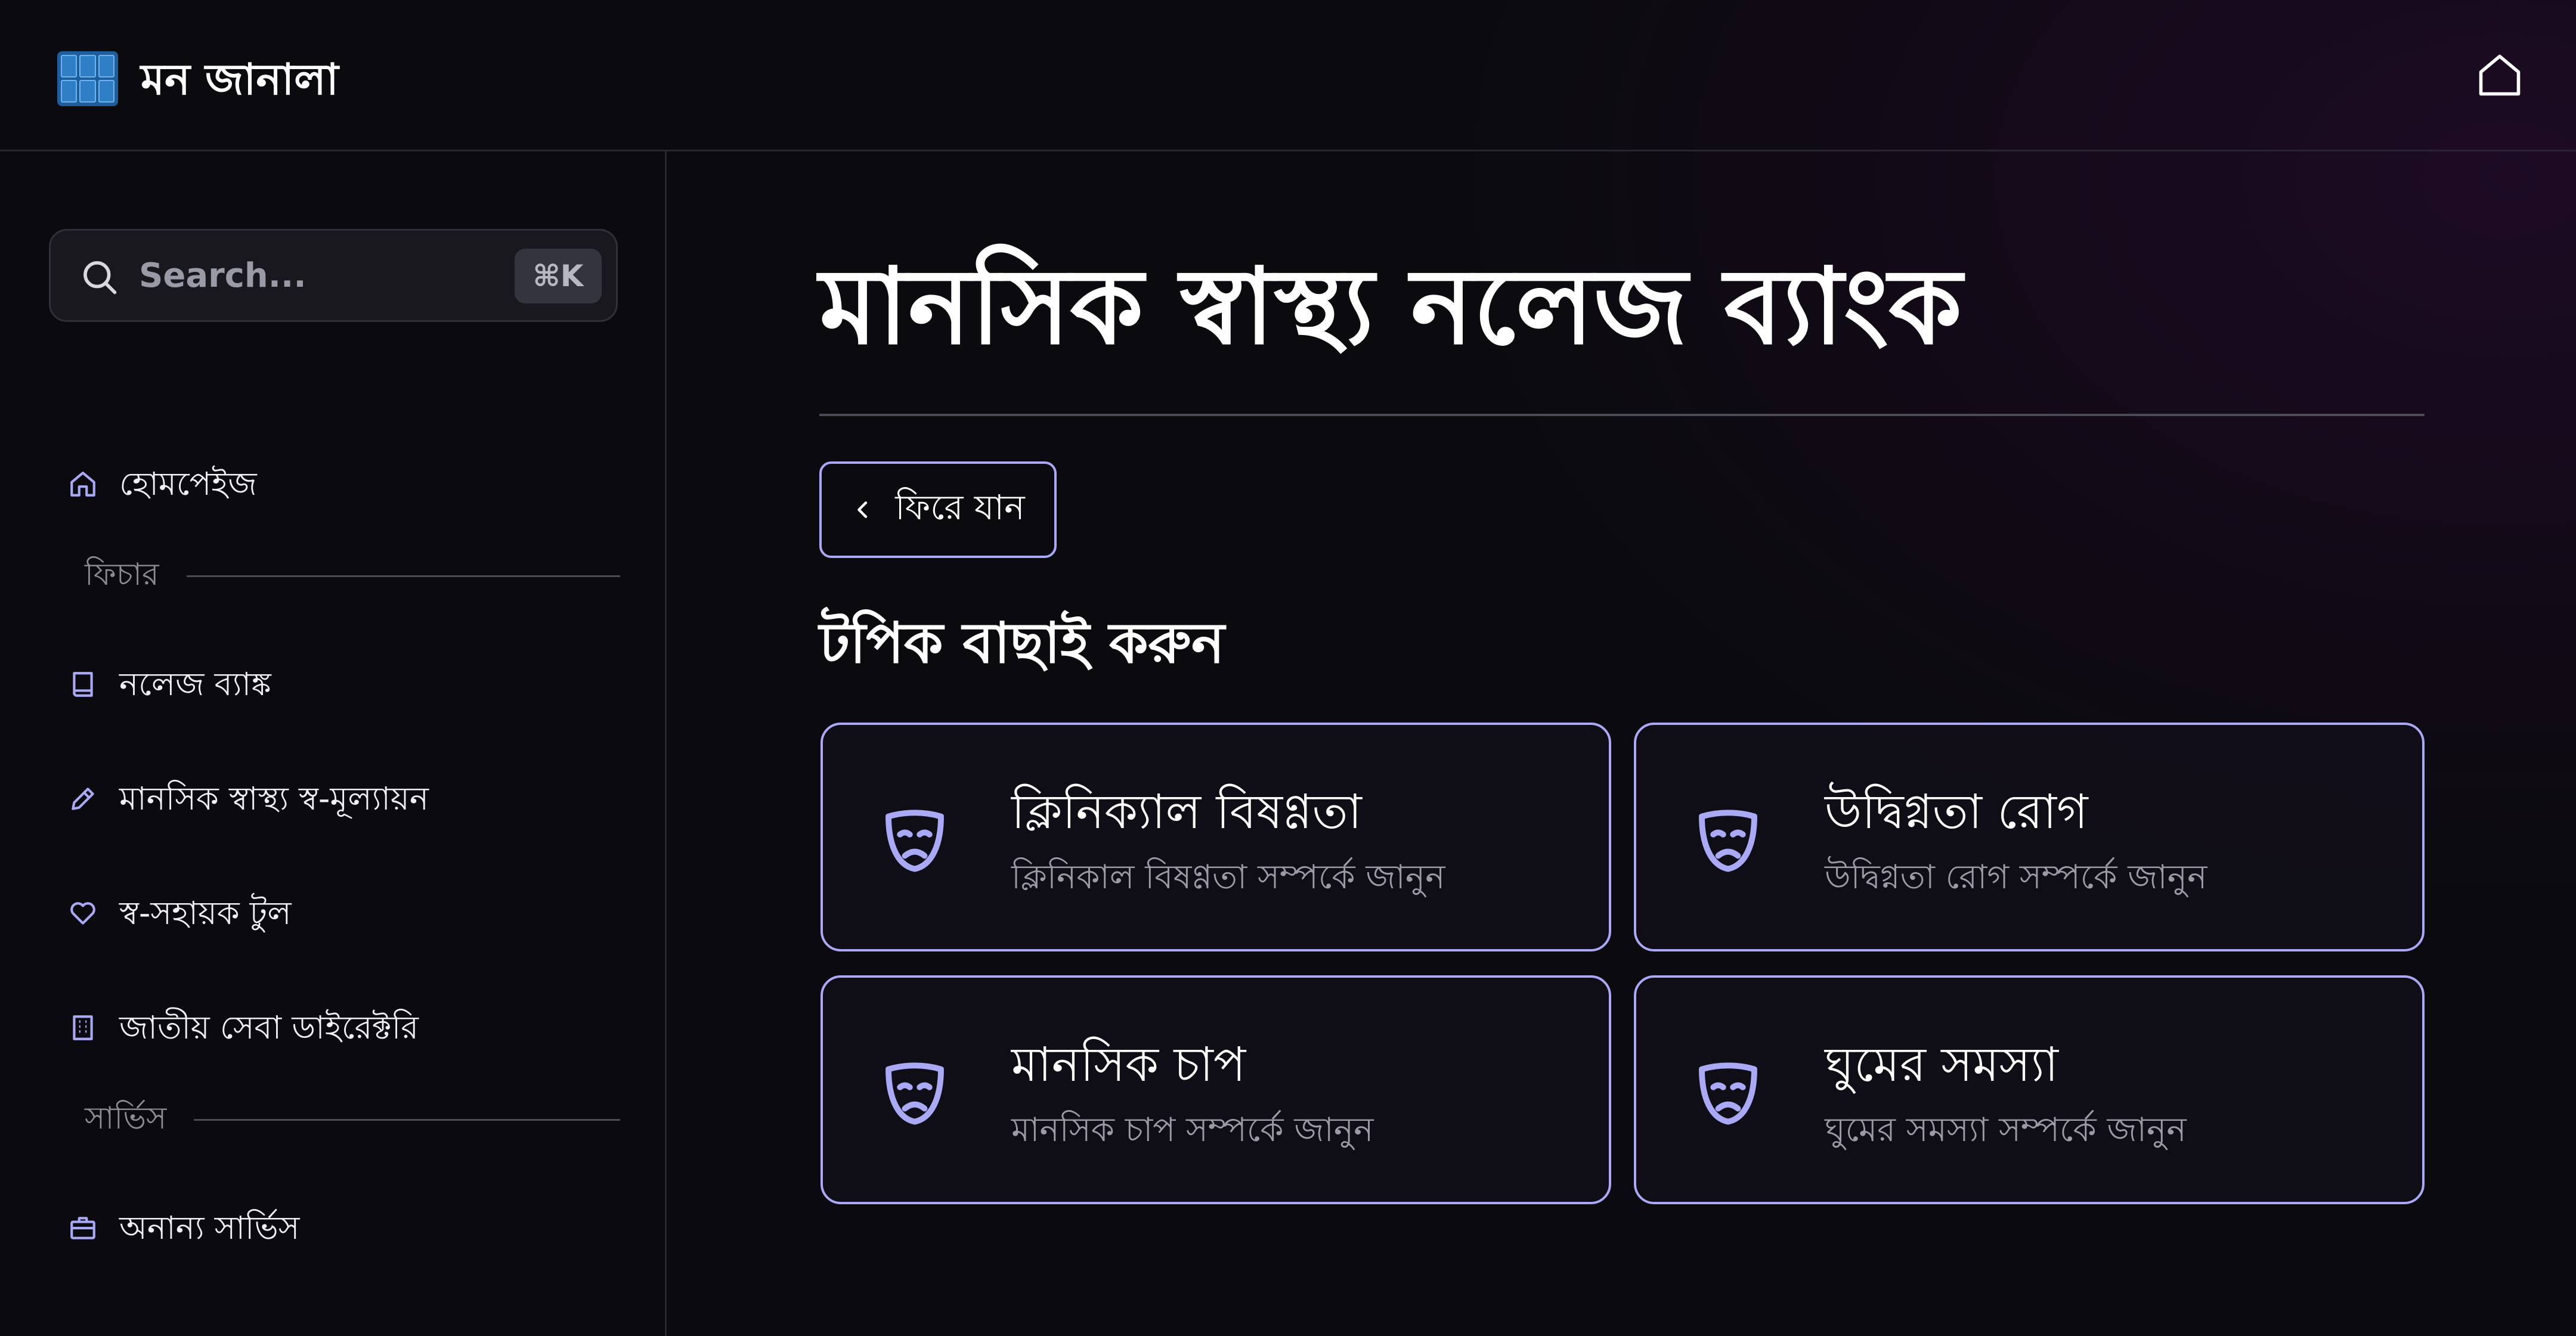  Describe the element at coordinates (1022, 644) in the screenshot. I see `topics-heading: টপিক বাছাই করুন` at that location.